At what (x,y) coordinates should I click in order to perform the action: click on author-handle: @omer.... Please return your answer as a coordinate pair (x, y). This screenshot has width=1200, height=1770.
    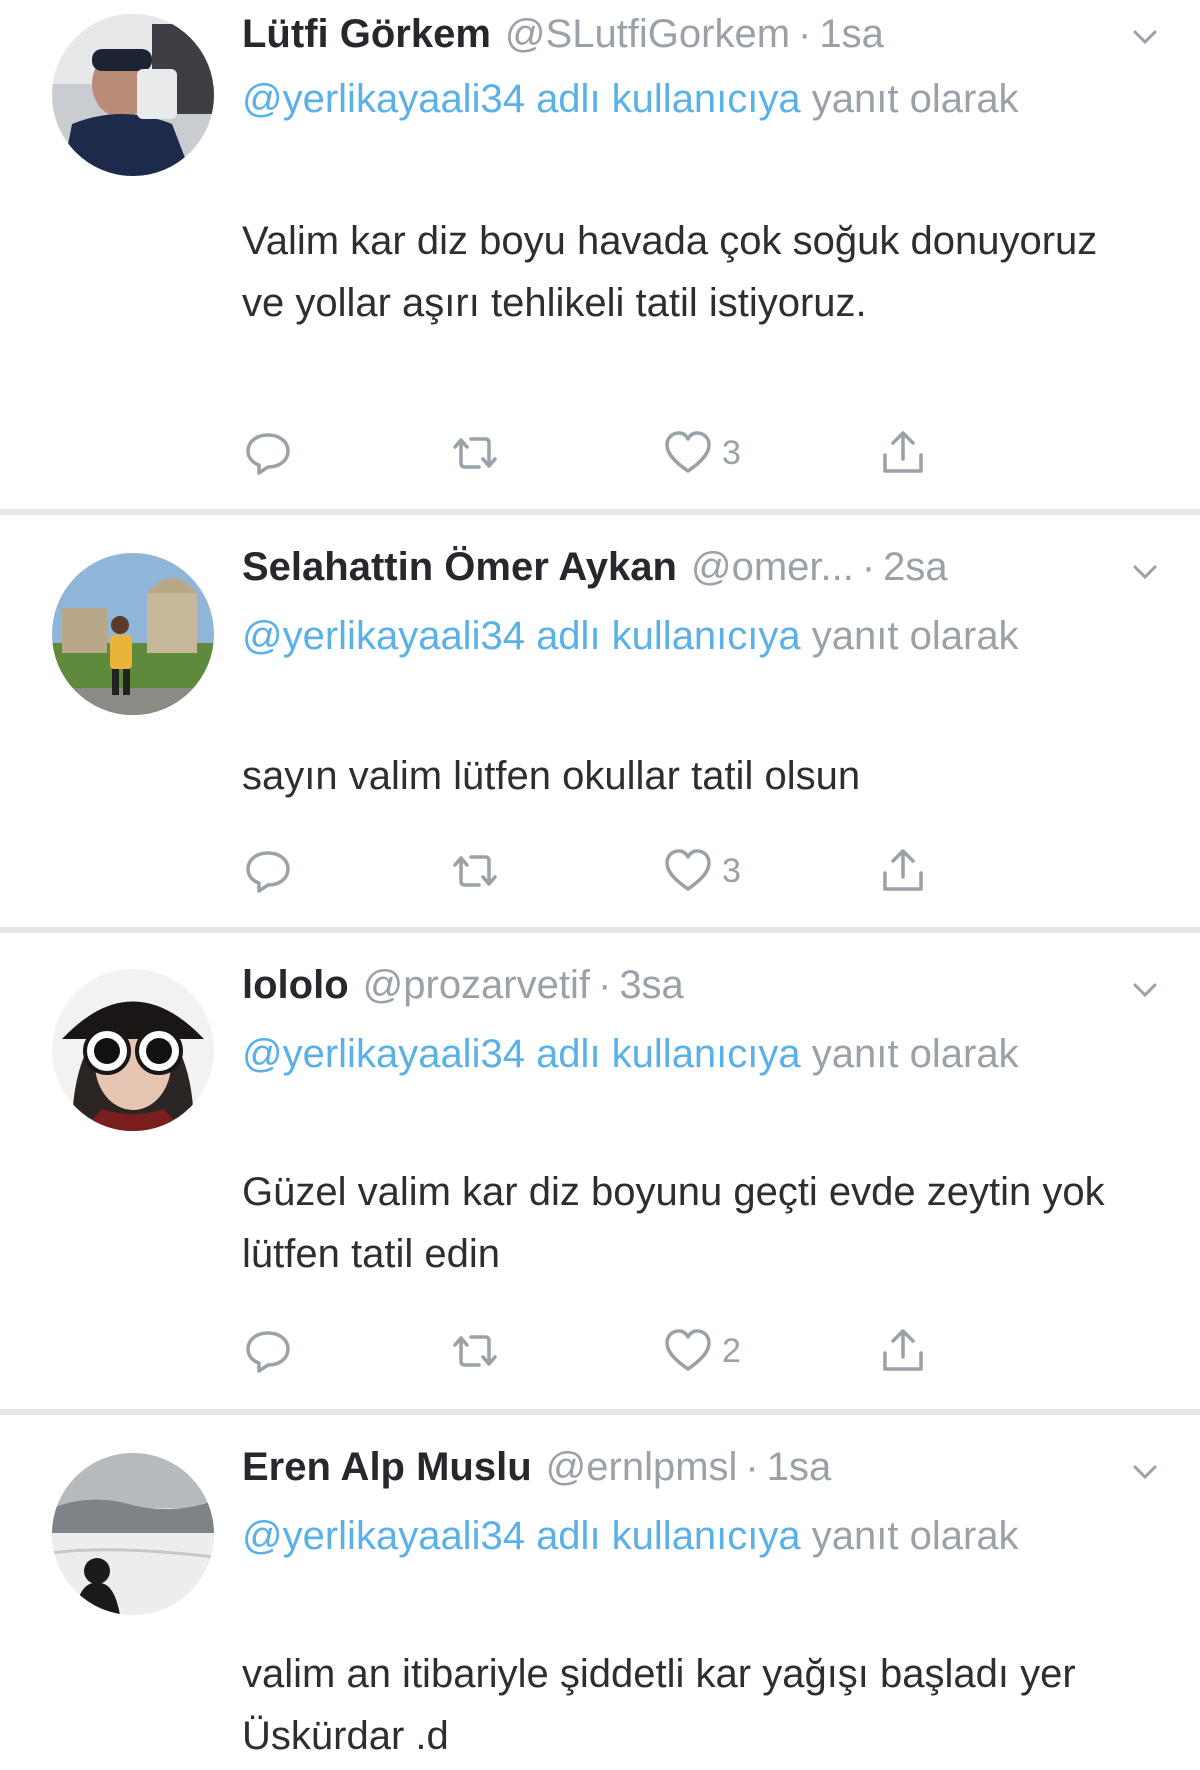
    Looking at the image, I should click on (772, 567).